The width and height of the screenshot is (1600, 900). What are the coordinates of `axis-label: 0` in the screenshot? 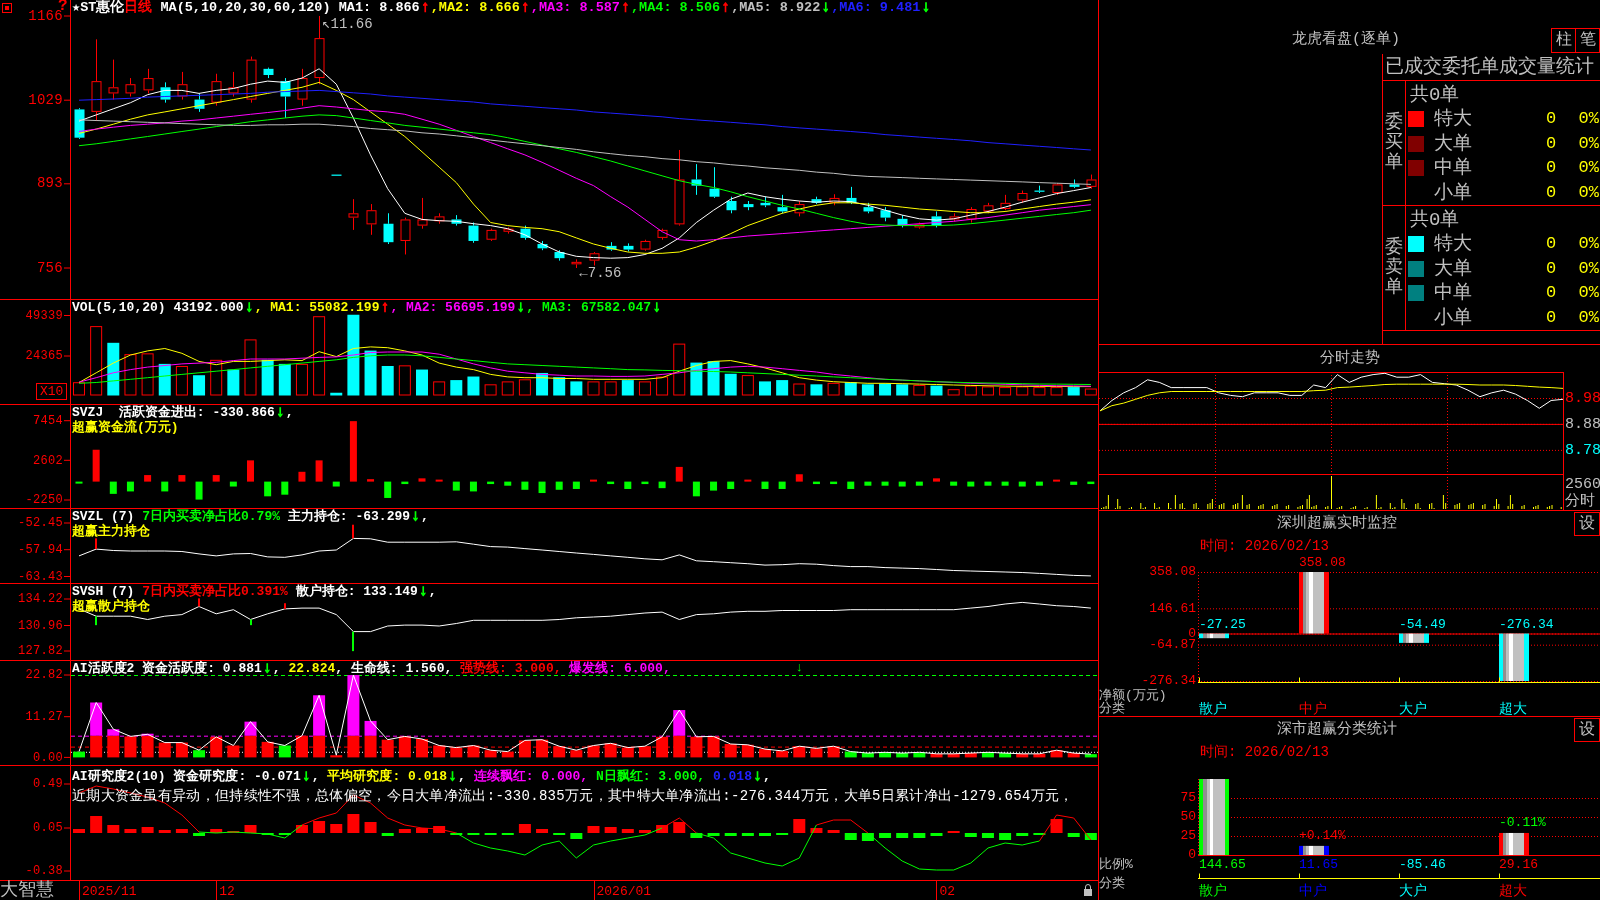 It's located at (1192, 855).